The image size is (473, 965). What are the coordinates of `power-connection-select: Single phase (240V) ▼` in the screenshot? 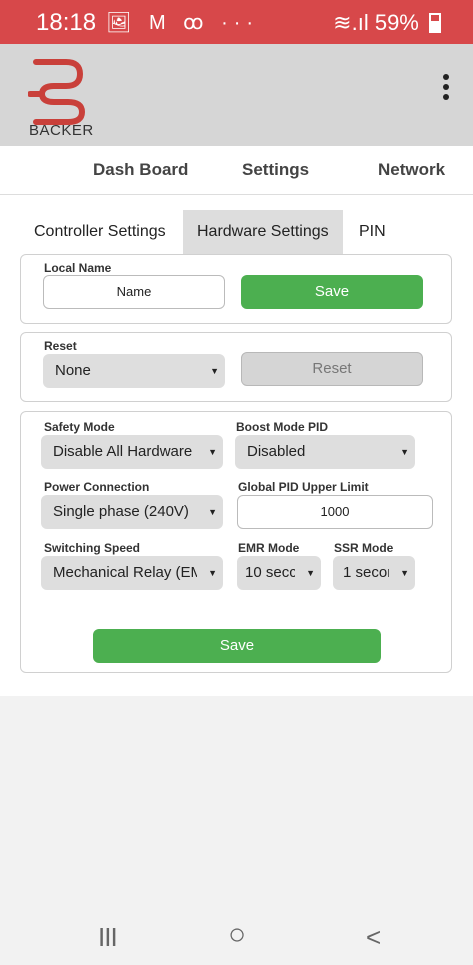 It's located at (132, 512).